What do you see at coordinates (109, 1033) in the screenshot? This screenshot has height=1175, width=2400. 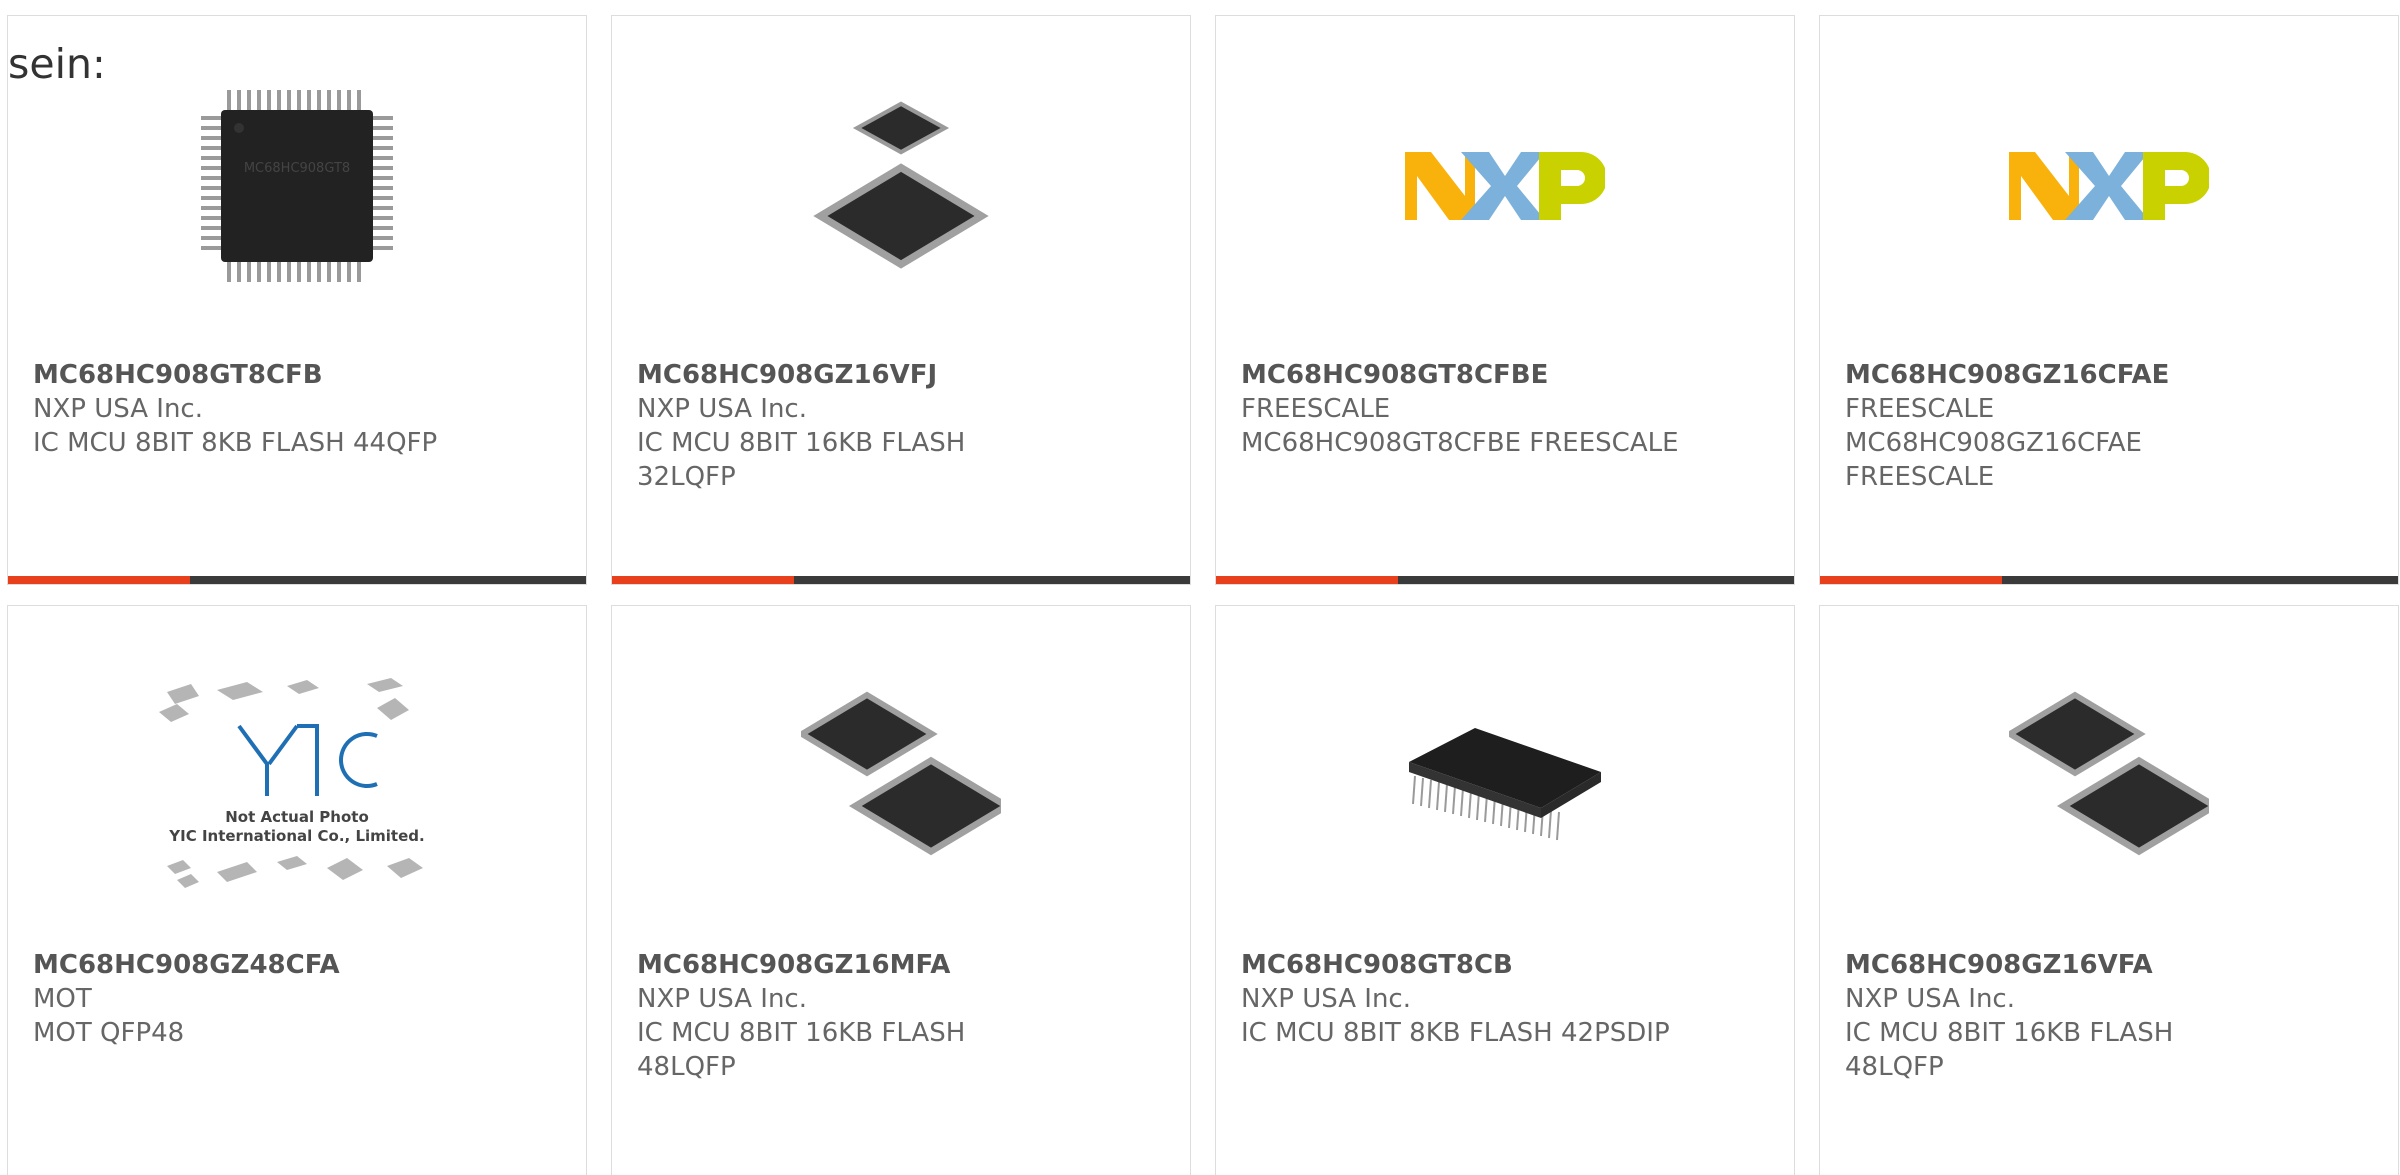 I see `description: MOT QFP48` at bounding box center [109, 1033].